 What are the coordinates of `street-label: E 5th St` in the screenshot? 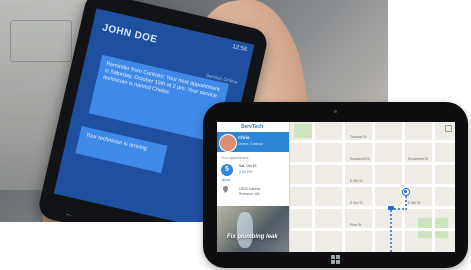 It's located at (414, 203).